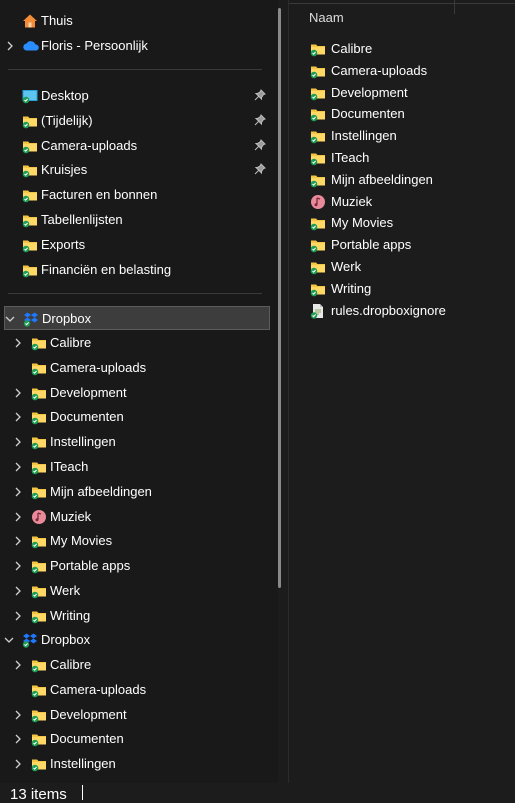 The height and width of the screenshot is (803, 515). What do you see at coordinates (90, 566) in the screenshot?
I see `nav-item-label: Portable apps` at bounding box center [90, 566].